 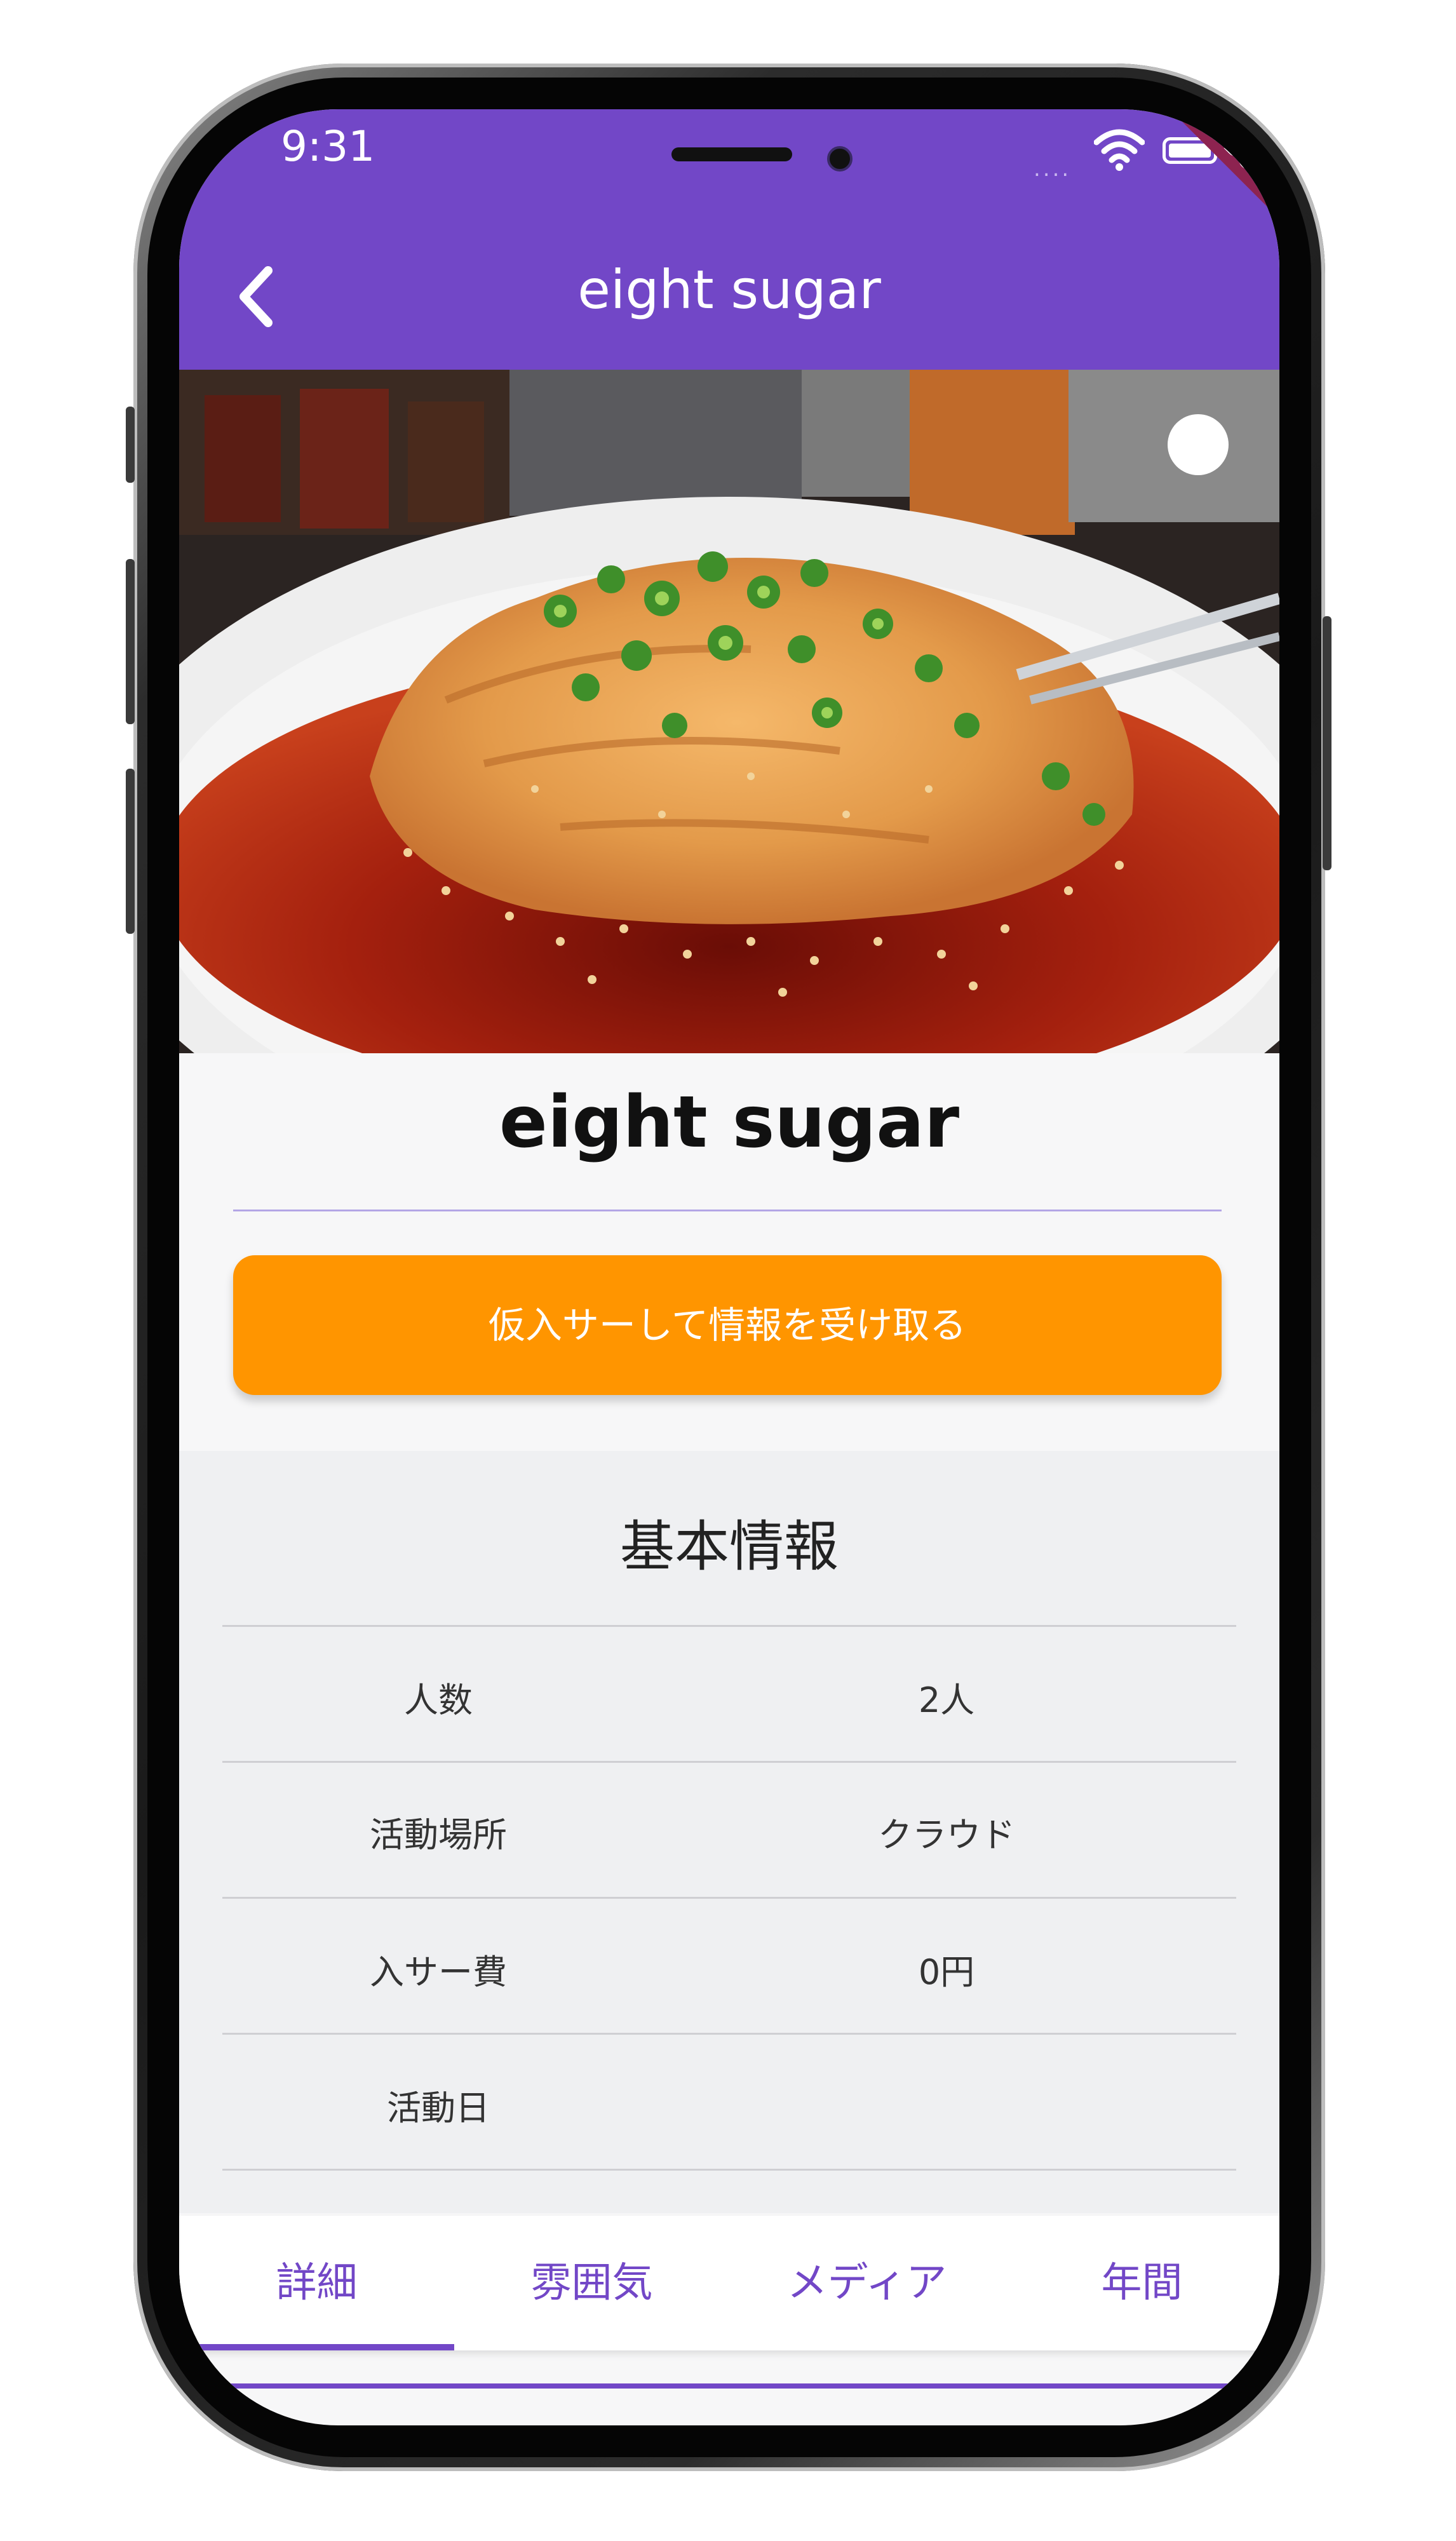 What do you see at coordinates (1141, 2283) in the screenshot?
I see `tab-annual: 年間` at bounding box center [1141, 2283].